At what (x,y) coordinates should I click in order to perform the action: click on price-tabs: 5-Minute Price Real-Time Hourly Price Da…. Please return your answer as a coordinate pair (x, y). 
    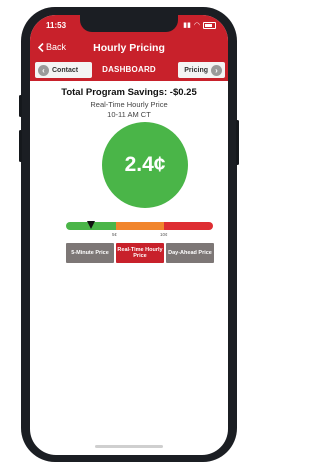
    Looking at the image, I should click on (140, 253).